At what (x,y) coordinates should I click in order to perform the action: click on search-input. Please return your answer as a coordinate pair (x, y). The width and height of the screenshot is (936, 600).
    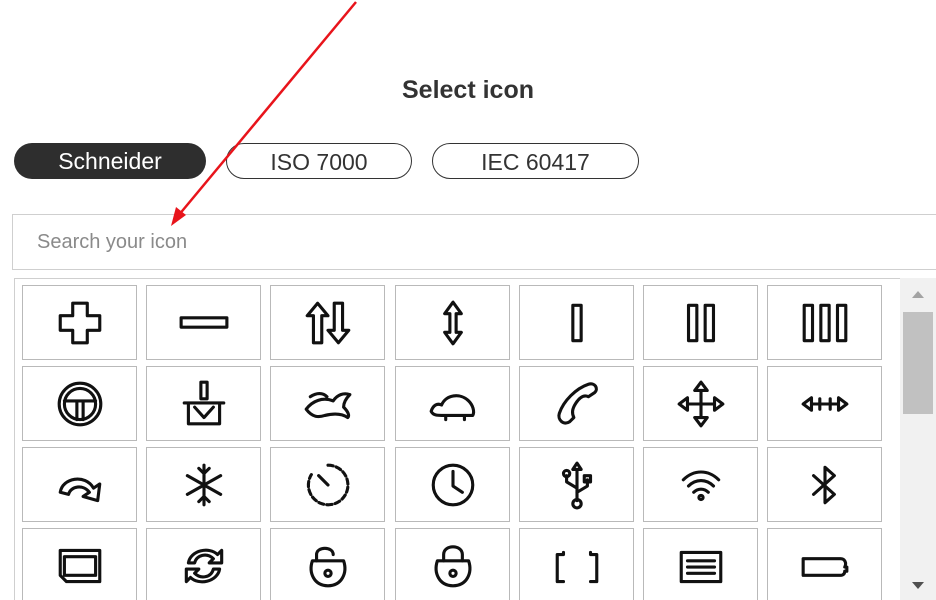
    Looking at the image, I should click on (474, 242).